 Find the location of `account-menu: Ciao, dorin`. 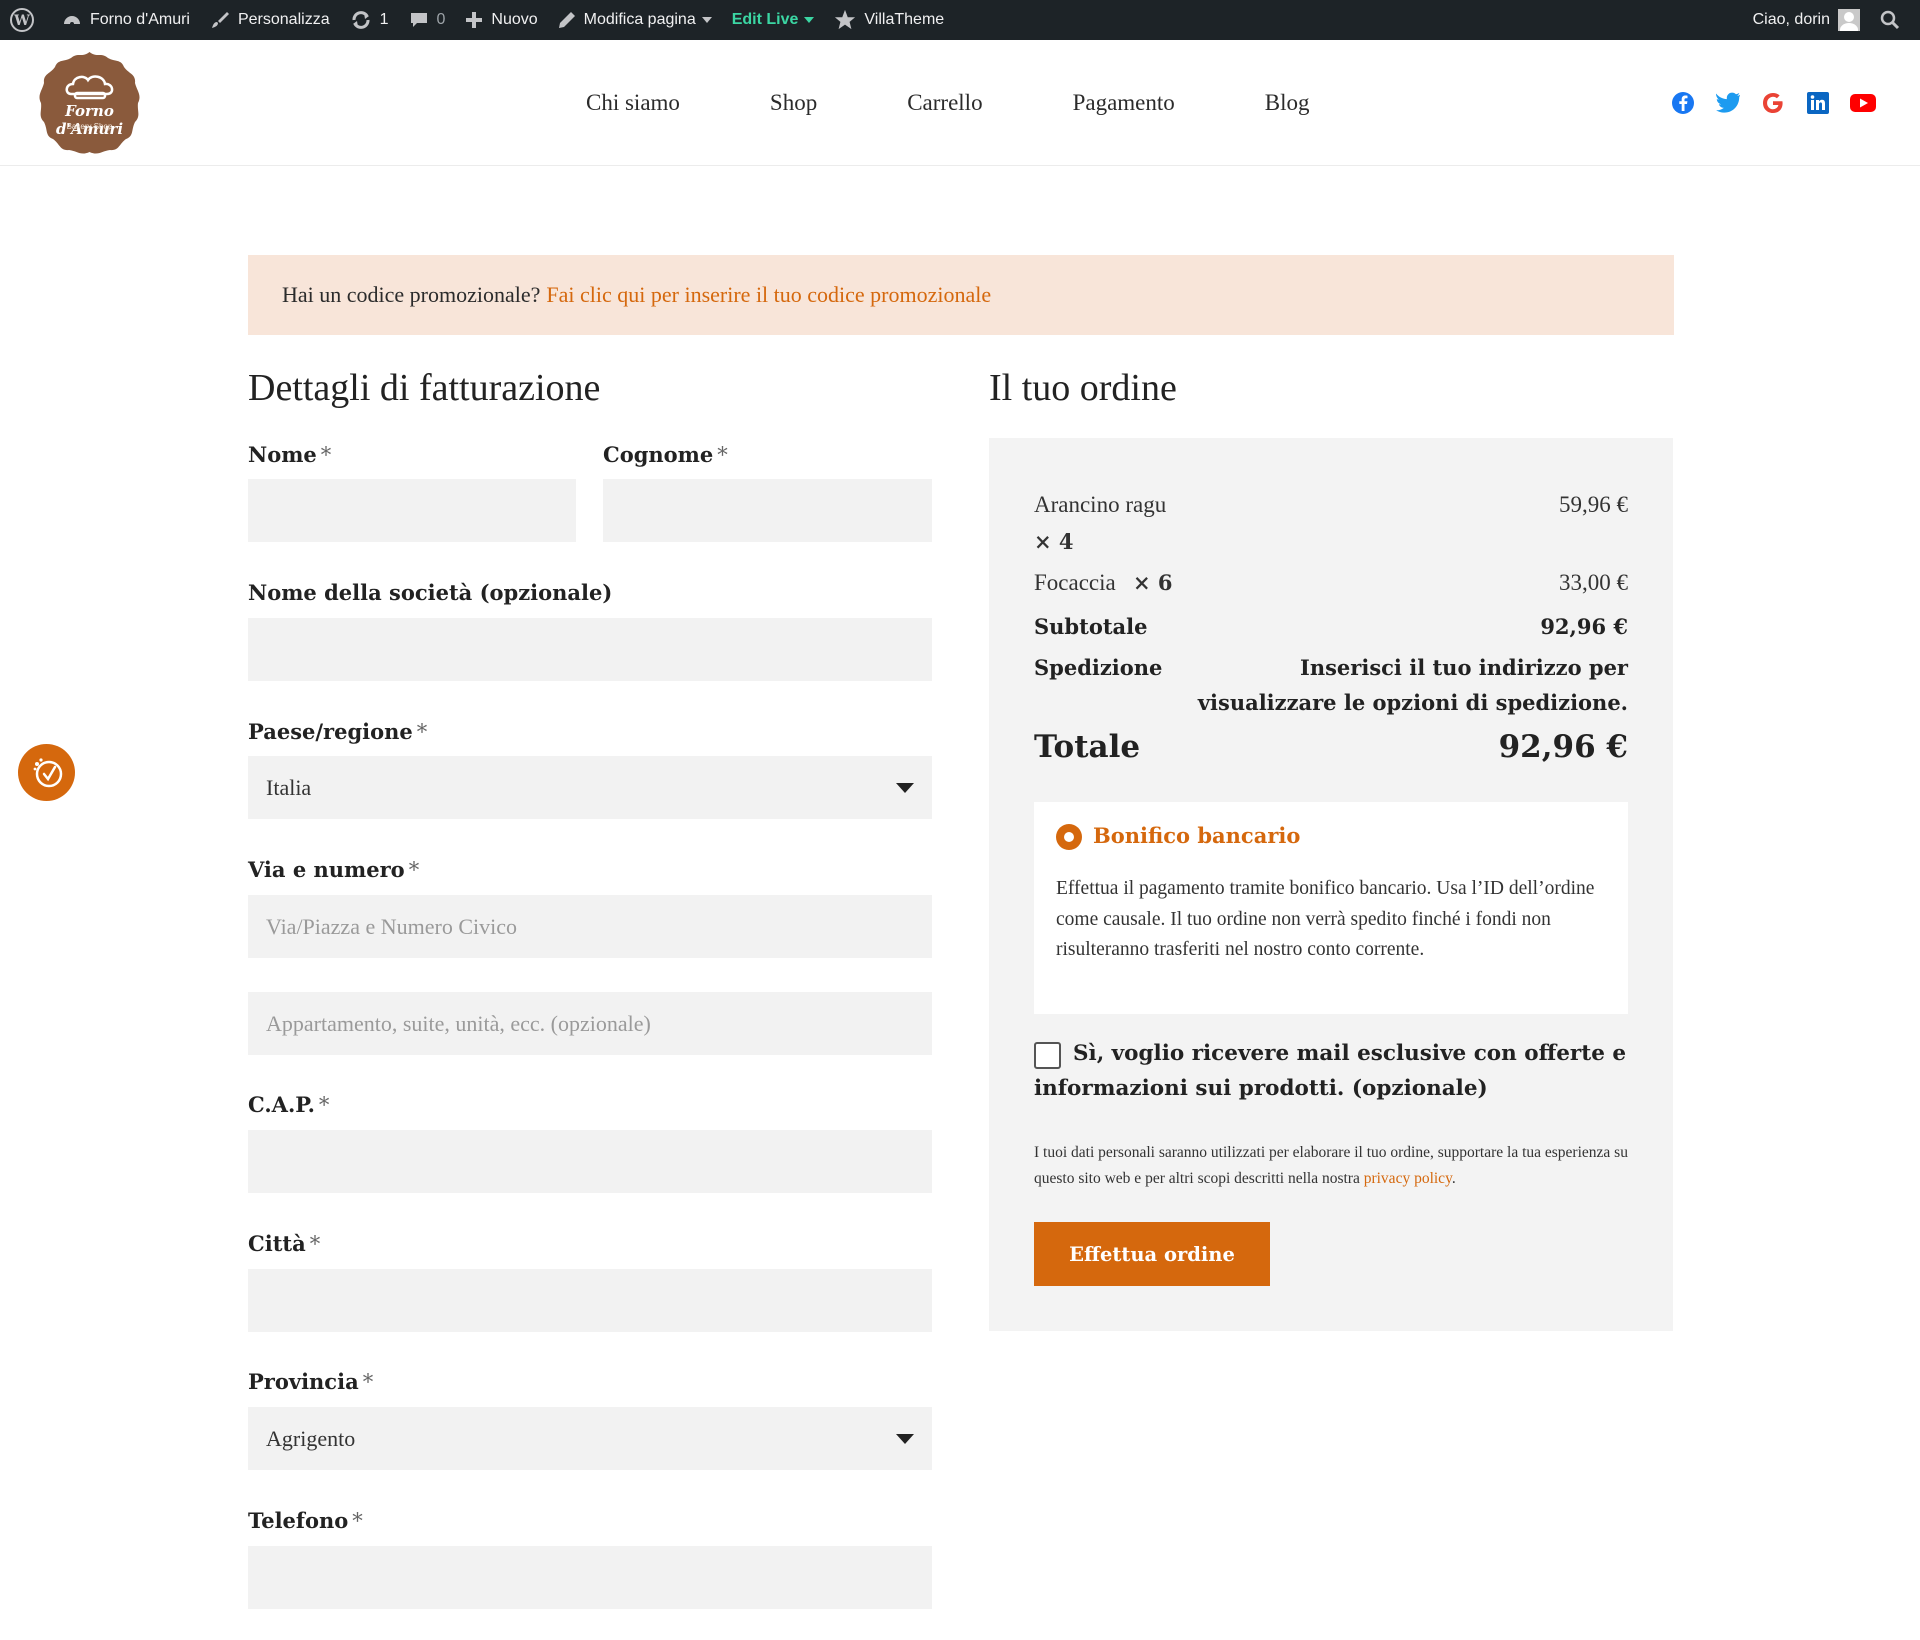

account-menu: Ciao, dorin is located at coordinates (1806, 20).